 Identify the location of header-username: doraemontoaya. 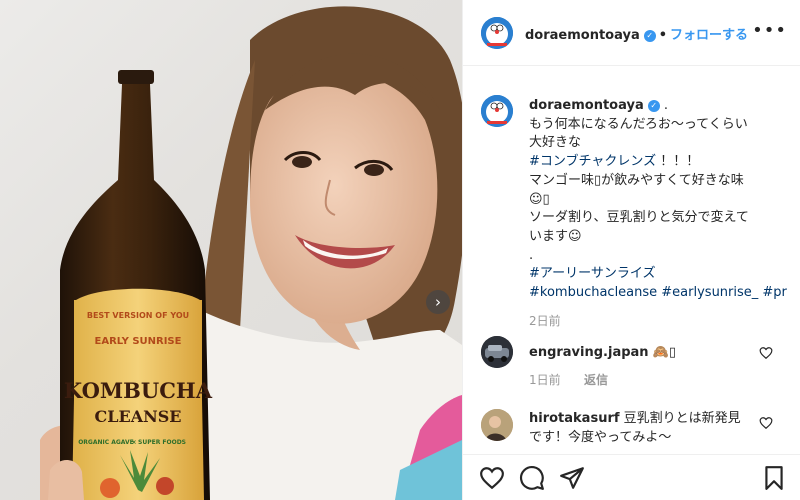
(582, 35).